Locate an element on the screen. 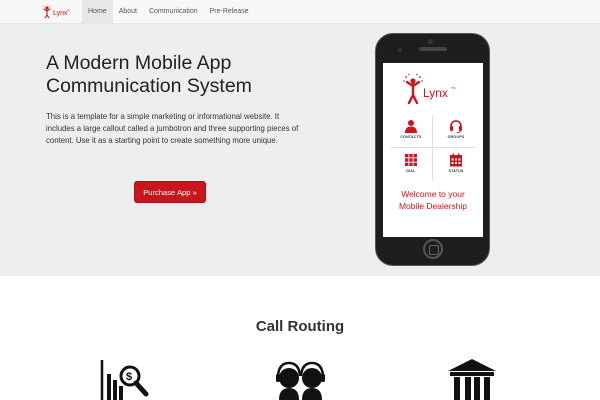 The width and height of the screenshot is (600, 400). people-headset-icon is located at coordinates (301, 380).